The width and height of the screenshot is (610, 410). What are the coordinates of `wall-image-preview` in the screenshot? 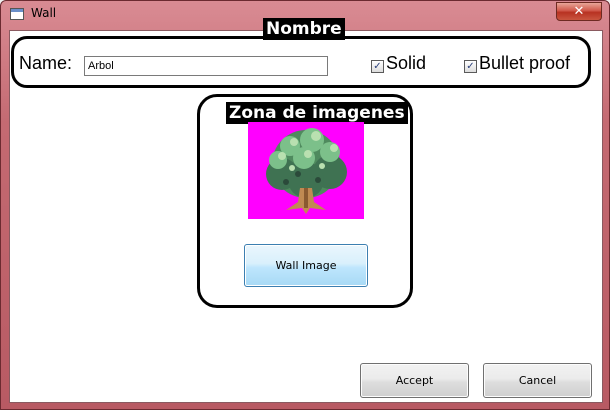 It's located at (306, 170).